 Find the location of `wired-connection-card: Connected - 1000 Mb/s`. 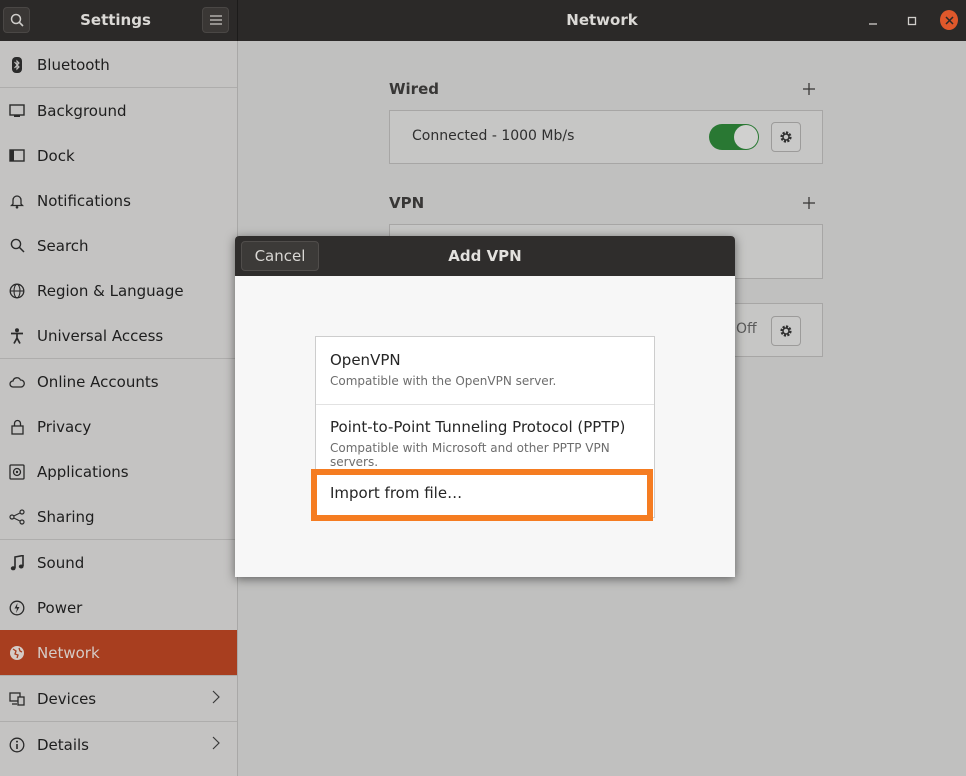

wired-connection-card: Connected - 1000 Mb/s is located at coordinates (606, 137).